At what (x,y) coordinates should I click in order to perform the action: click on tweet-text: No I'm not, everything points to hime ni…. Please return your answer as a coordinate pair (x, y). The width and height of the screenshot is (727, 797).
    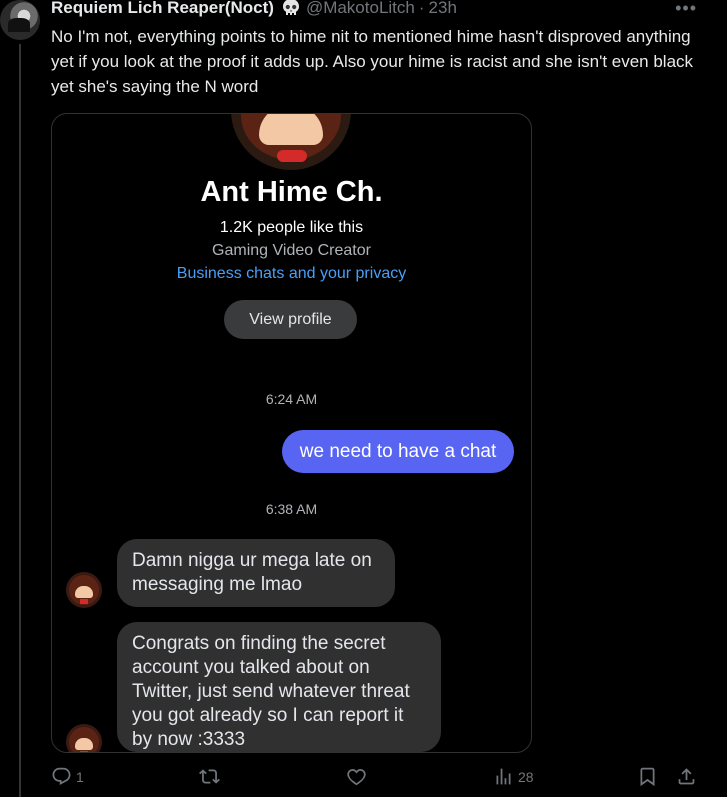
    Looking at the image, I should click on (372, 61).